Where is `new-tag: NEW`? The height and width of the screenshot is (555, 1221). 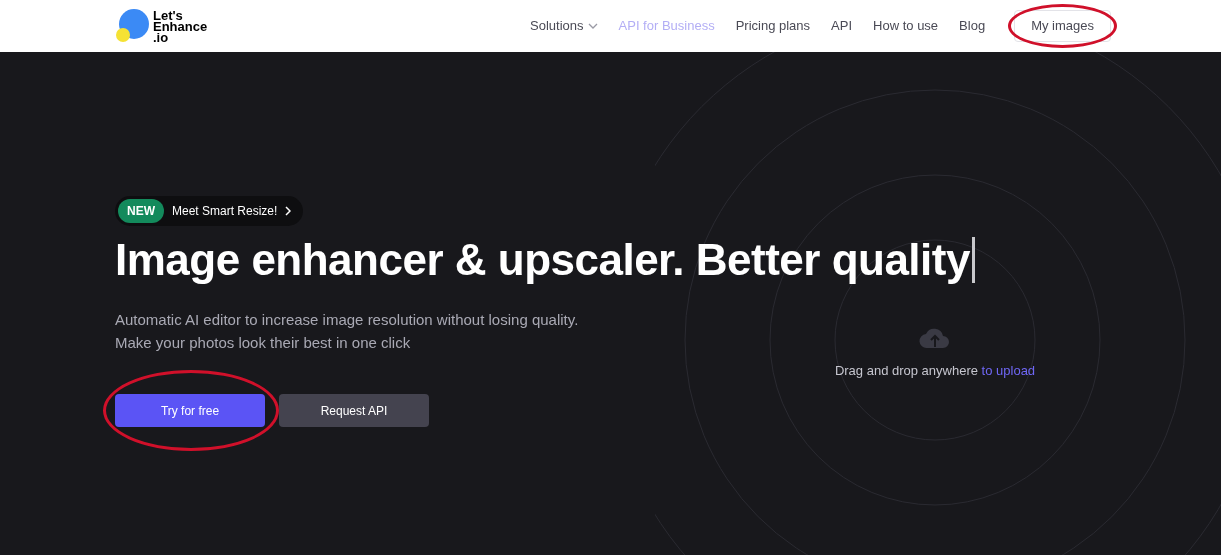 new-tag: NEW is located at coordinates (141, 211).